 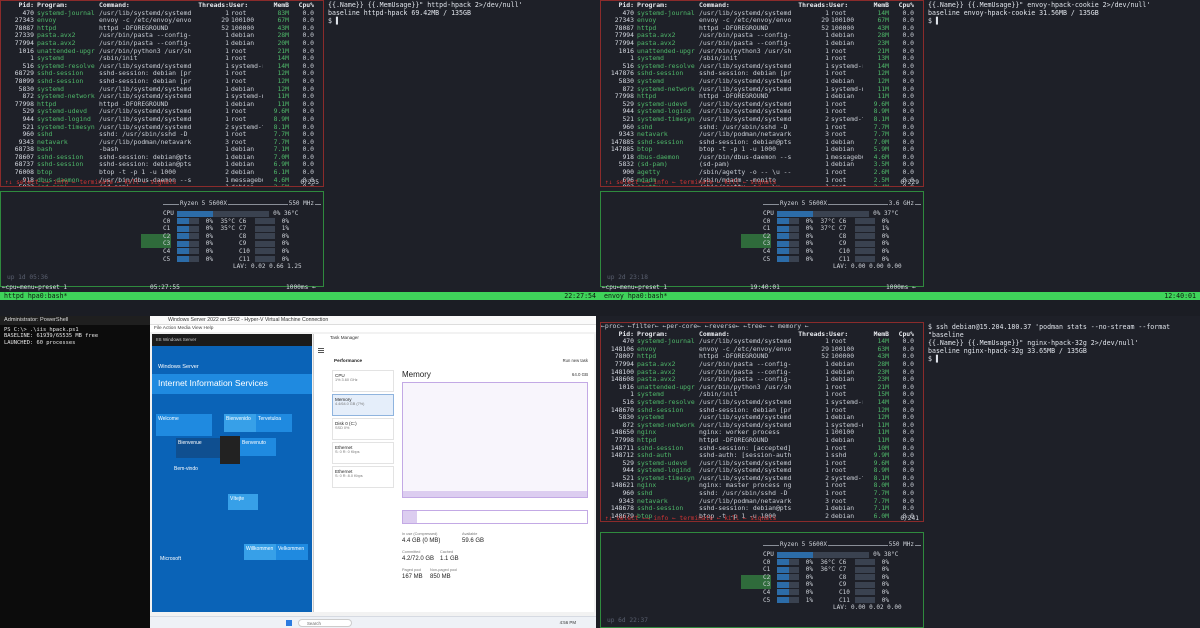 I want to click on tm-nav, so click(x=323, y=414).